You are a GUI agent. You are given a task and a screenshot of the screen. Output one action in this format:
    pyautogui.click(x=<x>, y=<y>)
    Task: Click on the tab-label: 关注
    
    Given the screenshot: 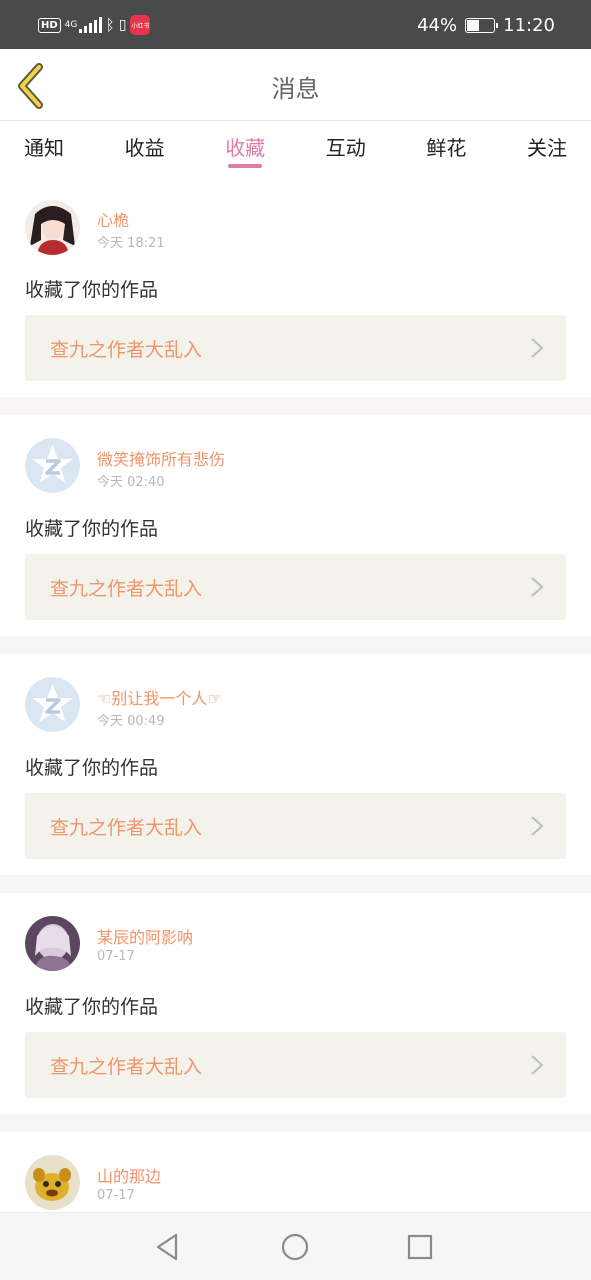 What is the action you would take?
    pyautogui.click(x=546, y=148)
    